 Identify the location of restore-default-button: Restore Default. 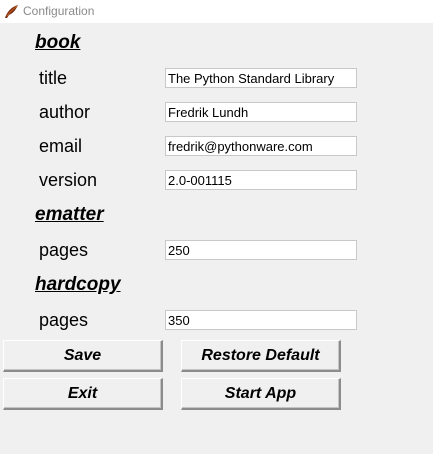
(261, 356).